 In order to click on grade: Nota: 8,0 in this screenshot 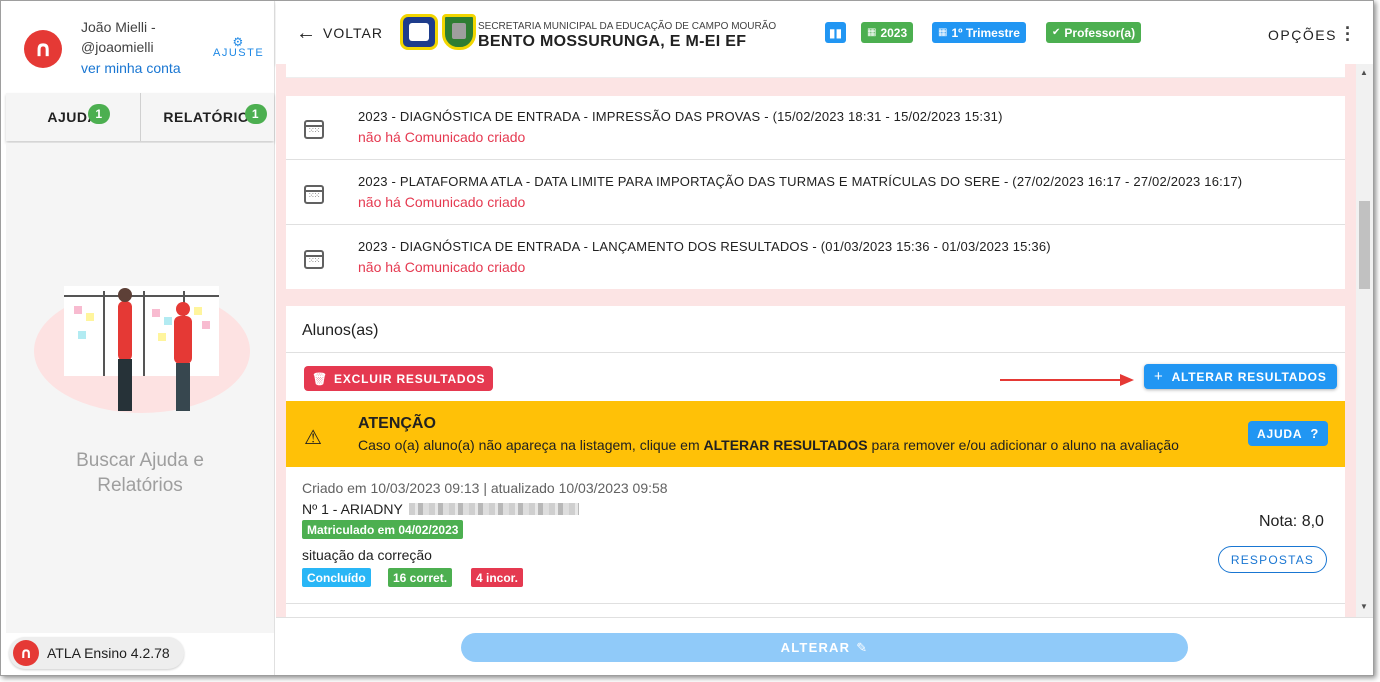, I will do `click(1291, 521)`.